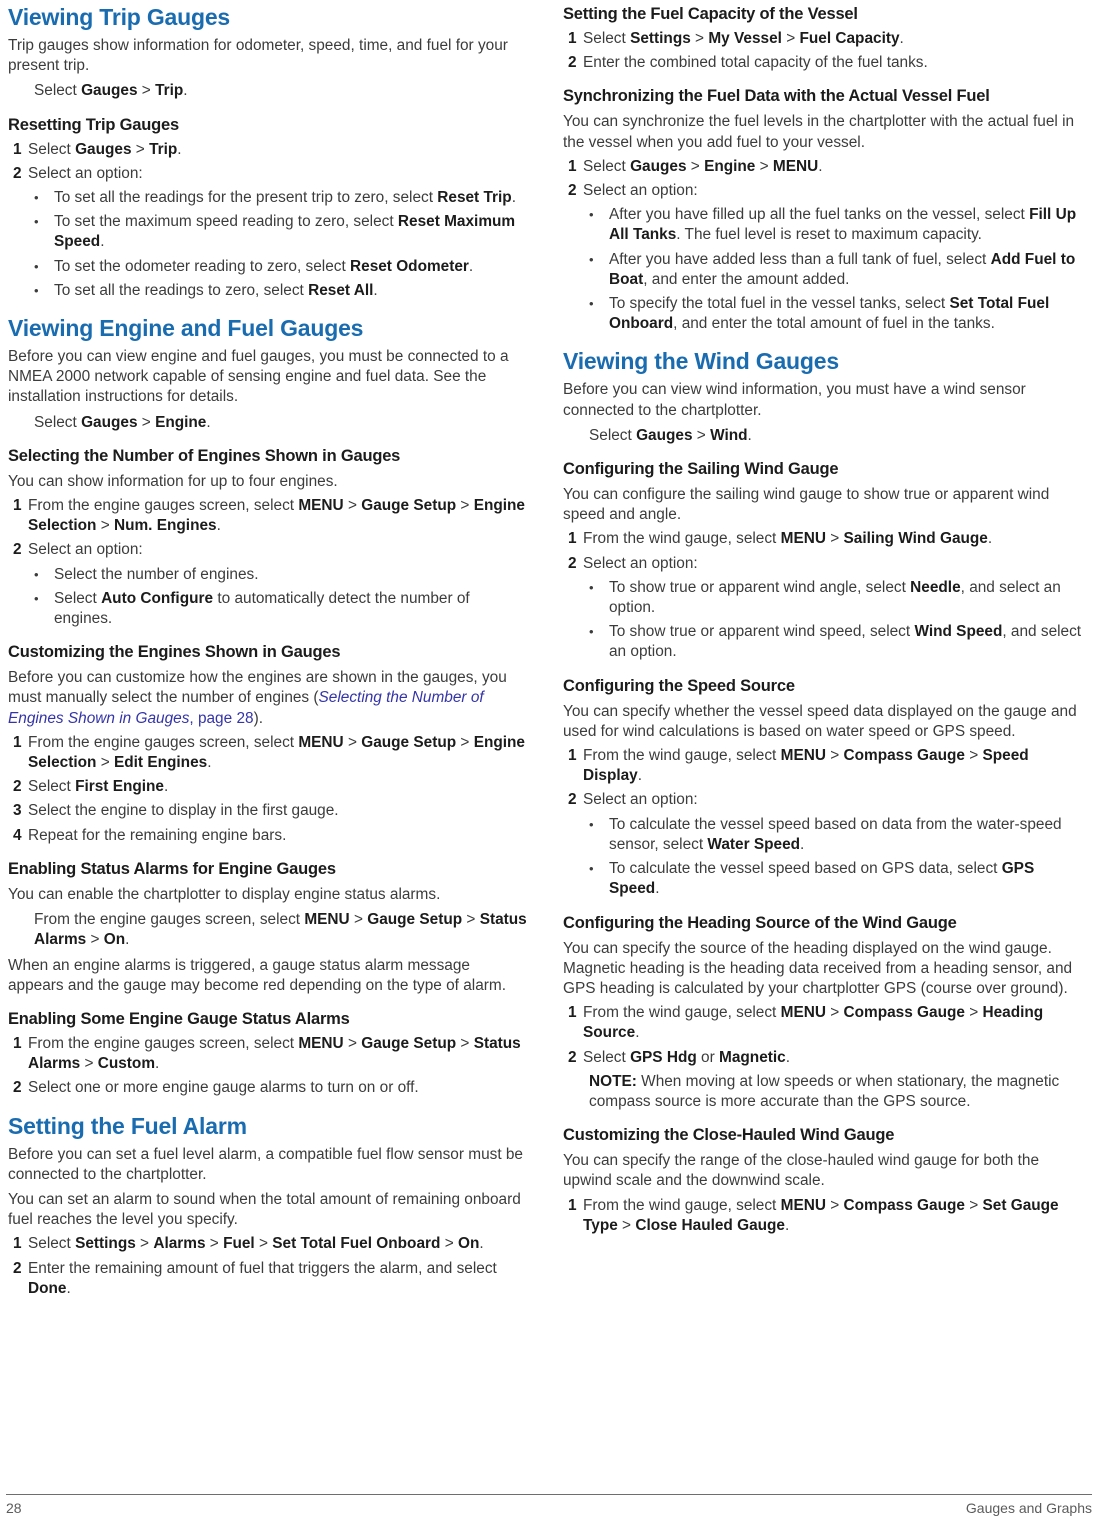  What do you see at coordinates (729, 1135) in the screenshot?
I see `heading-text: Customizing the Close-Hauled Wind Gauge` at bounding box center [729, 1135].